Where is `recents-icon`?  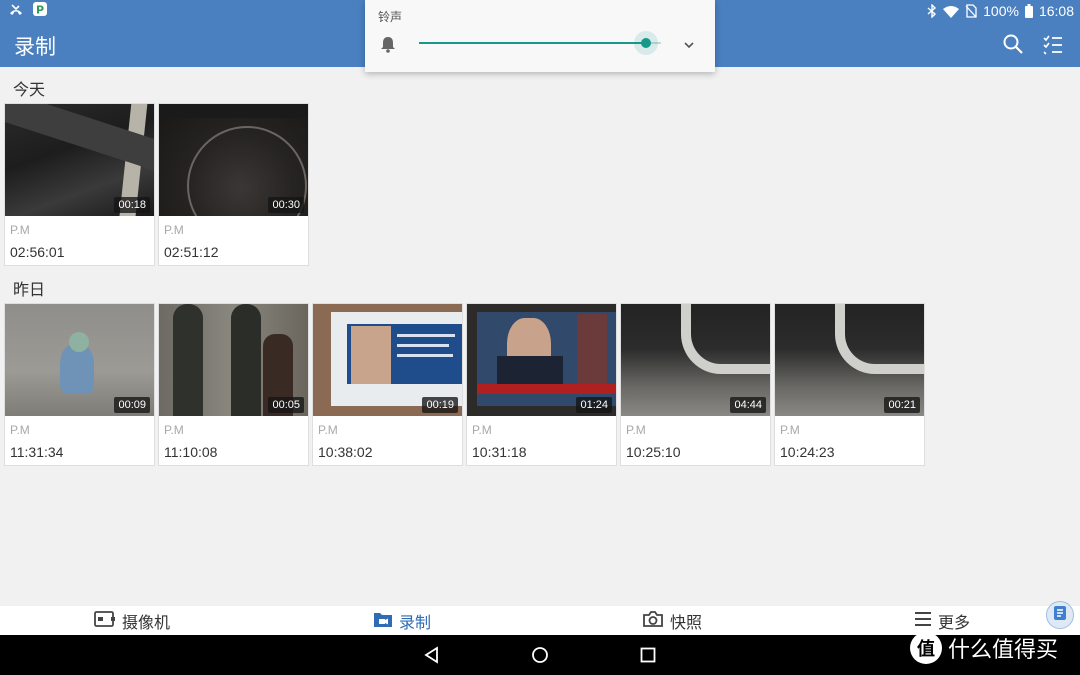 recents-icon is located at coordinates (648, 655).